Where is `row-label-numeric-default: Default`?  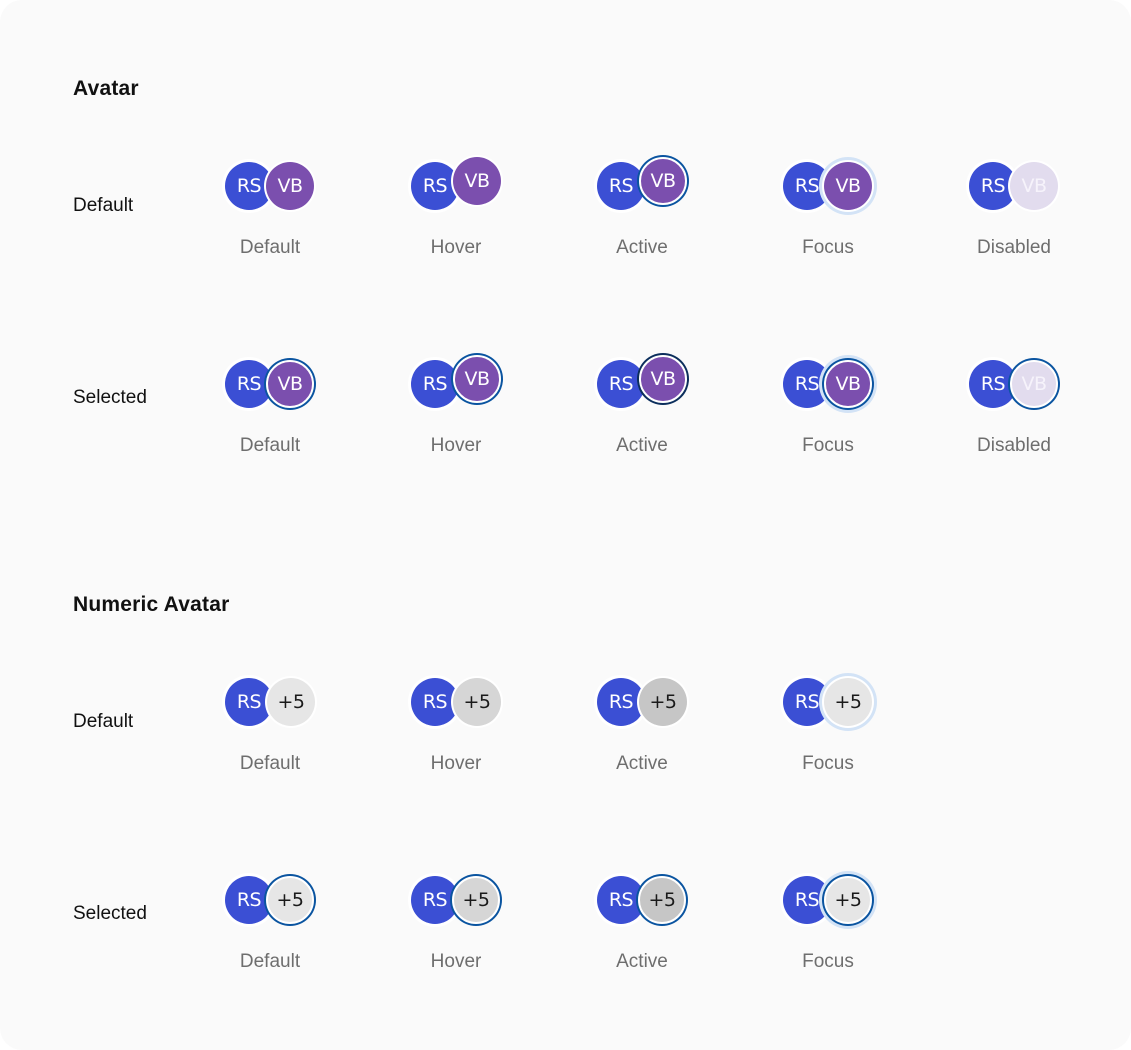
row-label-numeric-default: Default is located at coordinates (103, 721).